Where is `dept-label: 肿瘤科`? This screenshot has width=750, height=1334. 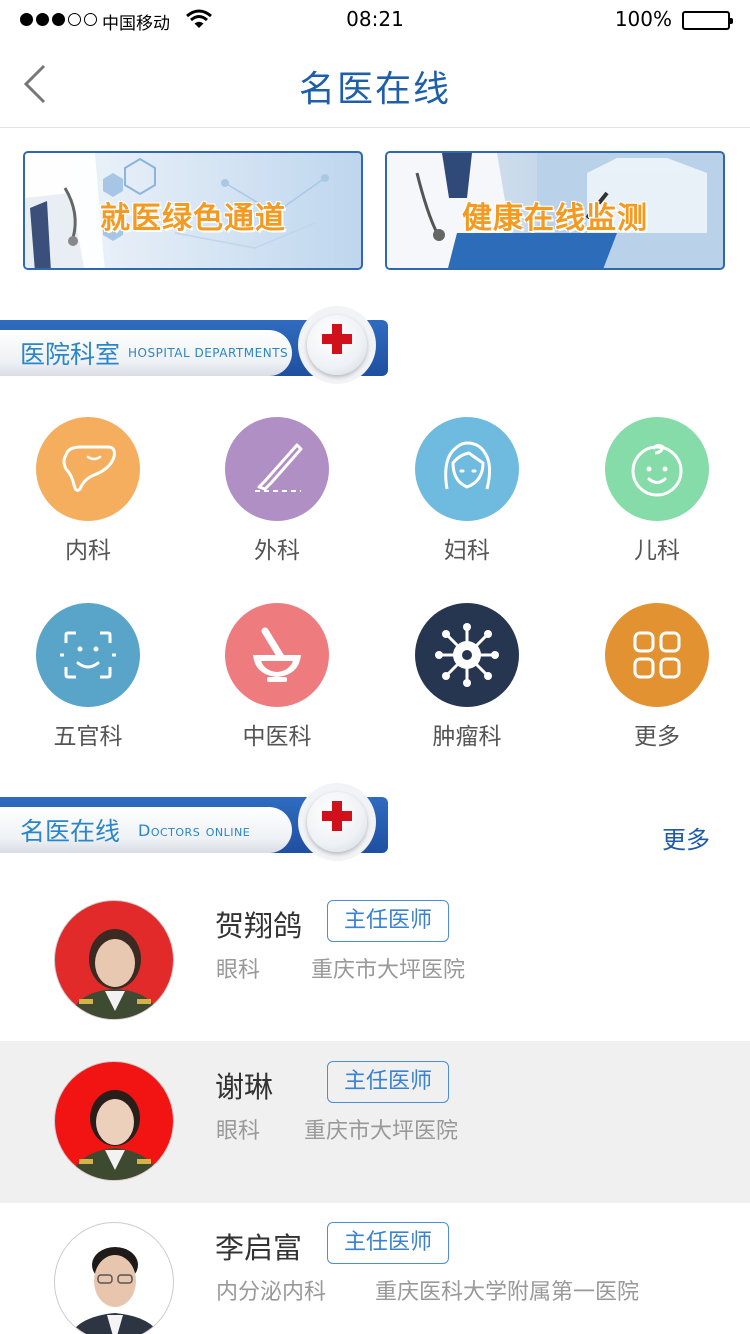 dept-label: 肿瘤科 is located at coordinates (467, 737).